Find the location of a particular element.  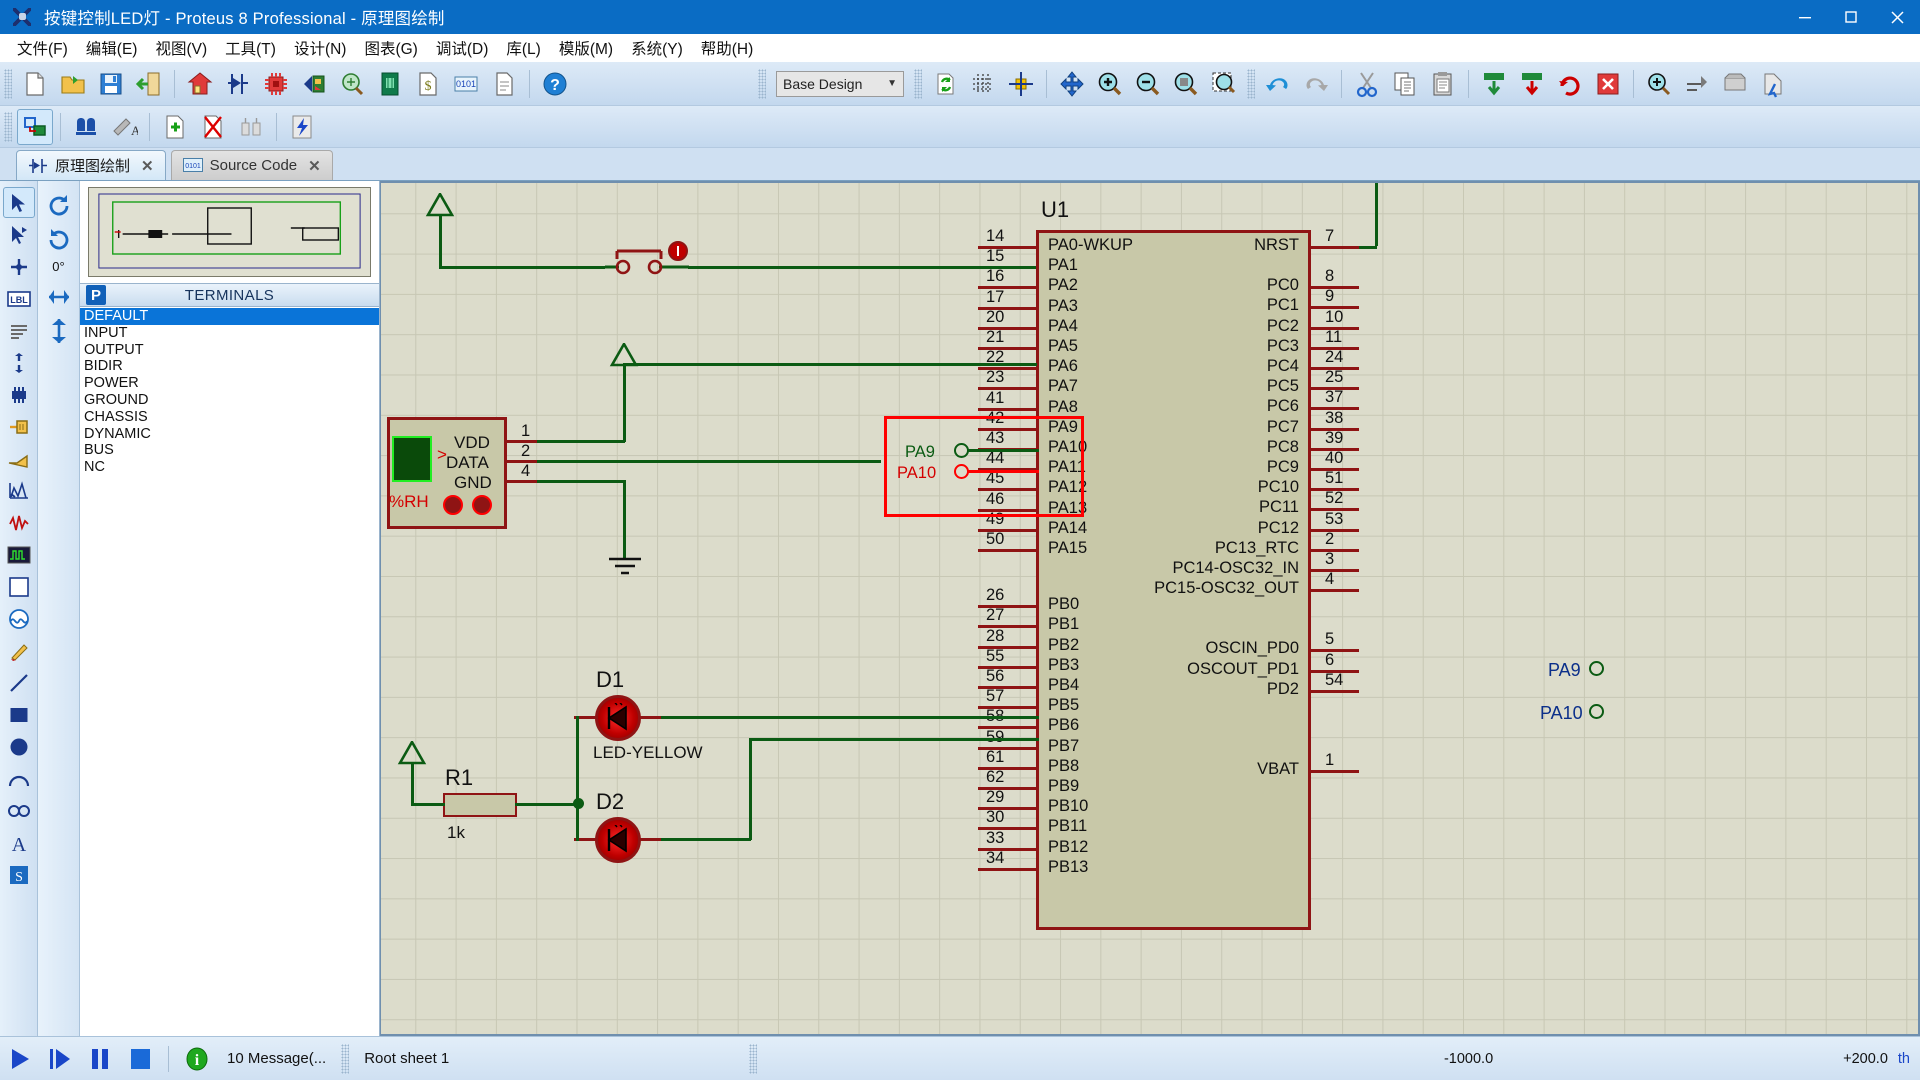

menu-file: 文件(F) is located at coordinates (42, 48).